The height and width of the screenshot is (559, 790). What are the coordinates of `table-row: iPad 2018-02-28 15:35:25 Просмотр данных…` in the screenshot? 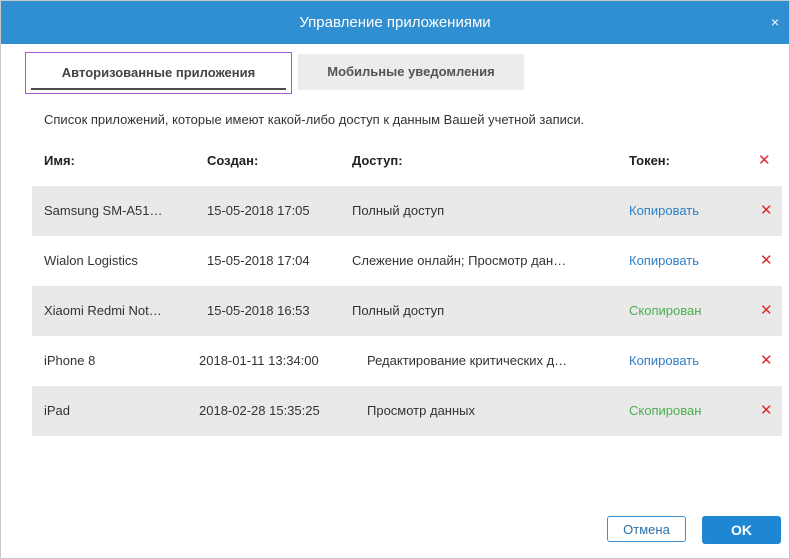 It's located at (407, 411).